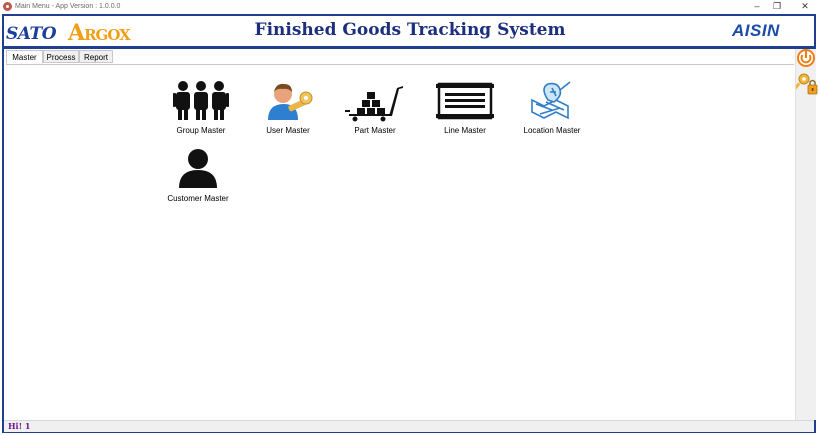 This screenshot has height=435, width=820. I want to click on location-master-tile: Location Master, so click(552, 107).